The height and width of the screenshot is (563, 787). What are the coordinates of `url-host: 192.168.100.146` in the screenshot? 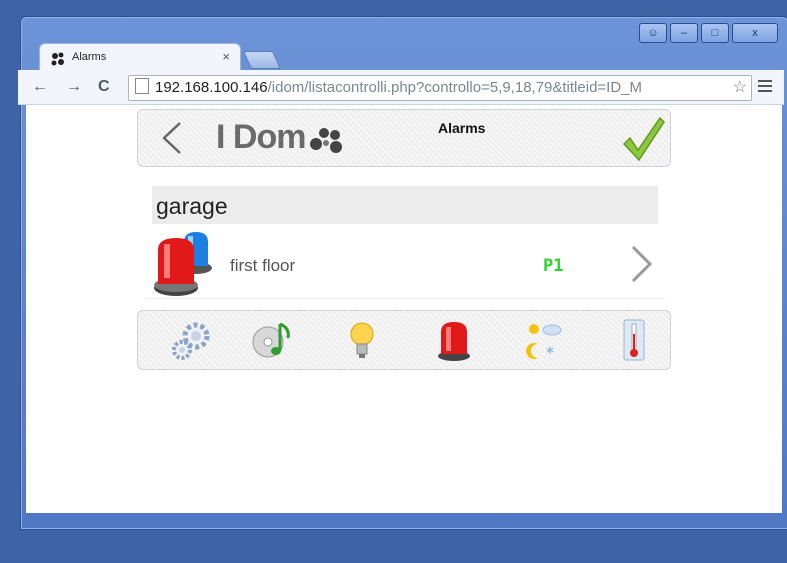 It's located at (211, 87).